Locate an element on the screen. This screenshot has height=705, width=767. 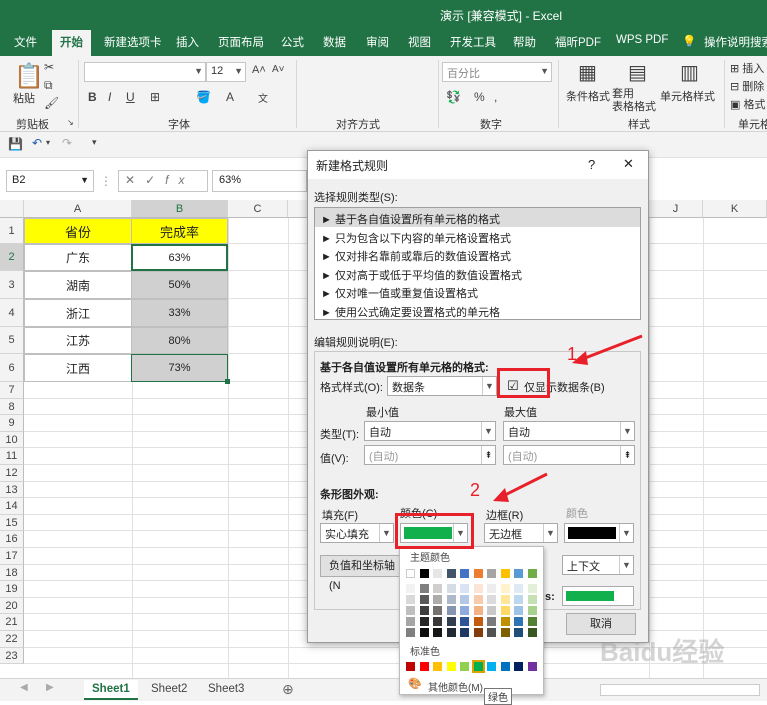
column-header-b: B is located at coordinates (180, 209).